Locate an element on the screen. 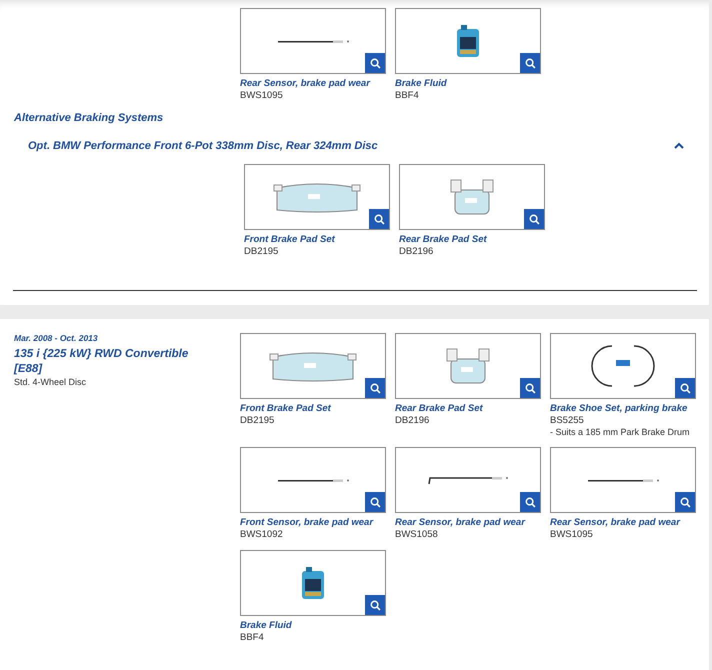 This screenshot has width=712, height=670. product-code: BS5255 is located at coordinates (567, 420).